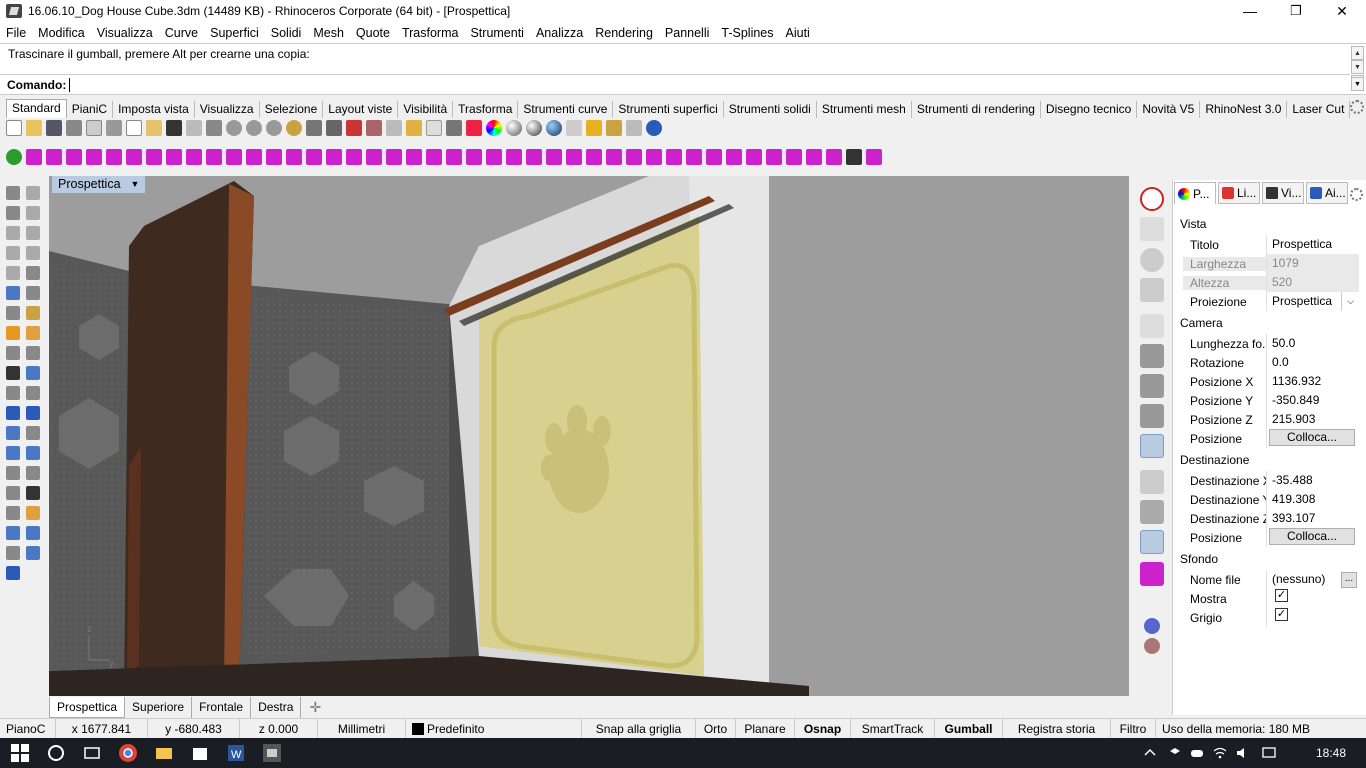 Image resolution: width=1366 pixels, height=768 pixels. Describe the element at coordinates (314, 128) in the screenshot. I see `undo-view-icon` at that location.